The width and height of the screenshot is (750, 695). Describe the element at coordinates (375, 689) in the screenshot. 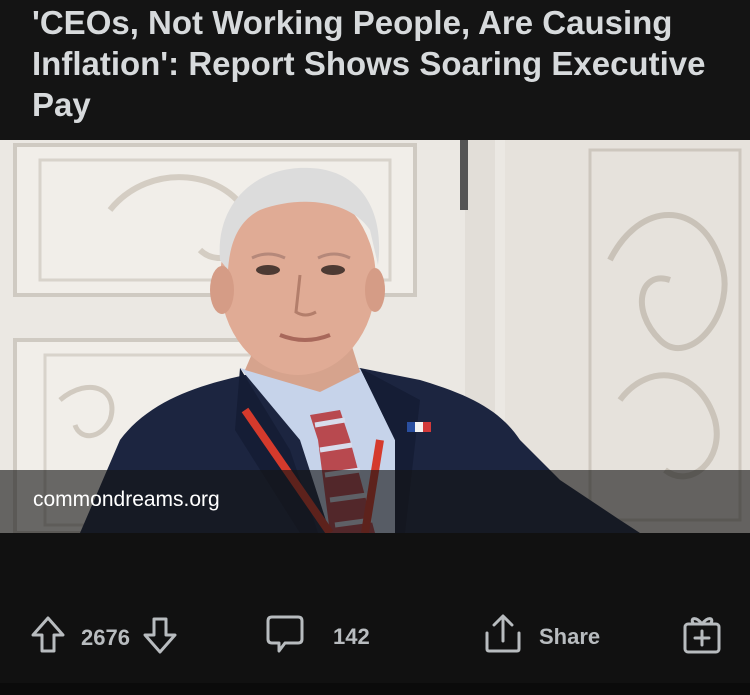

I see `bottom-divider` at that location.